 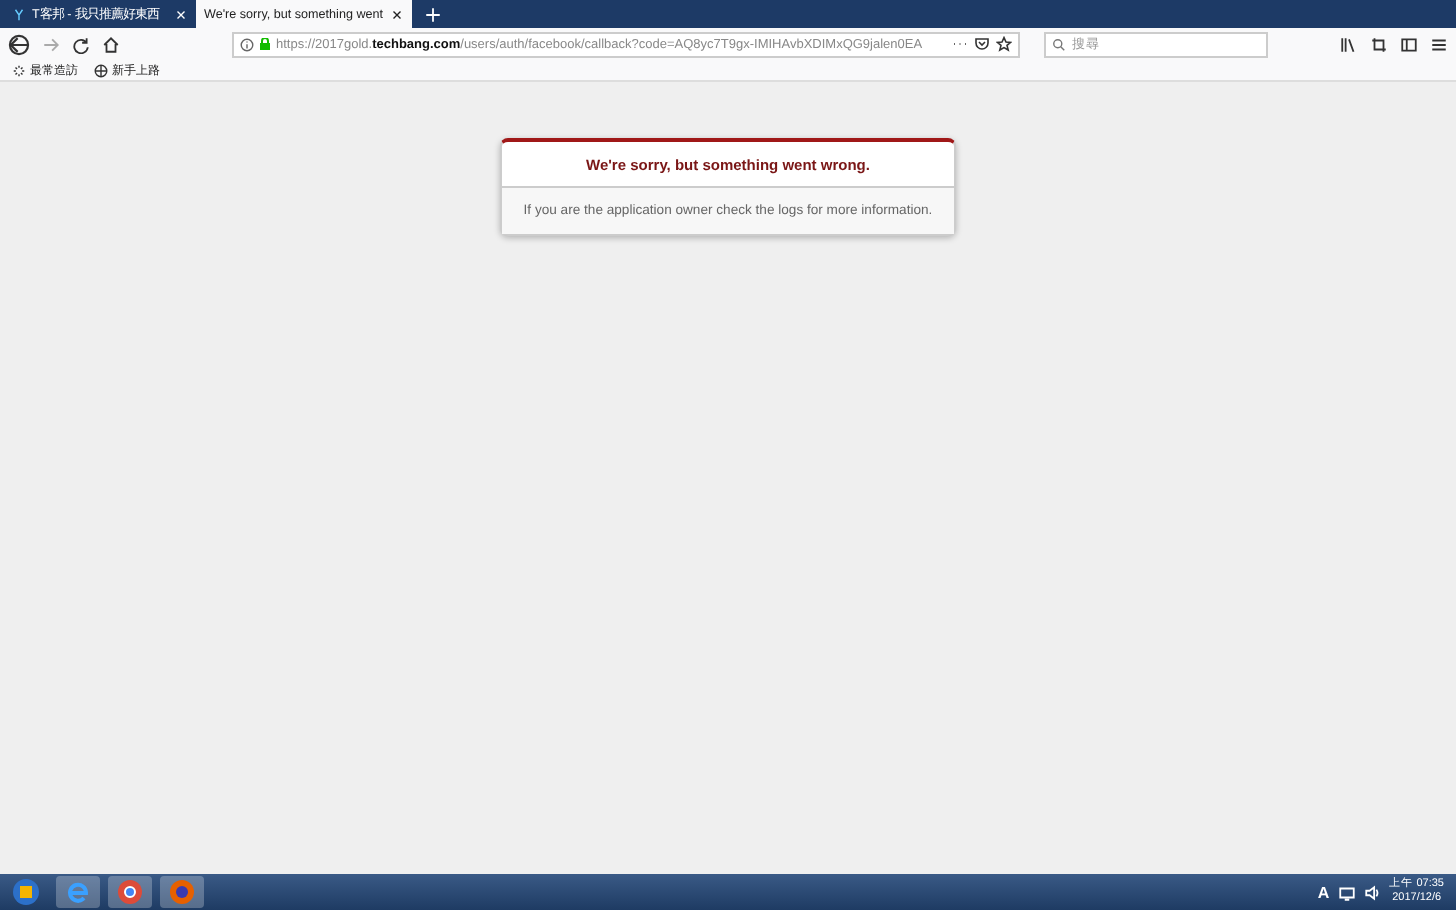 I want to click on back-icon, so click(x=19, y=44).